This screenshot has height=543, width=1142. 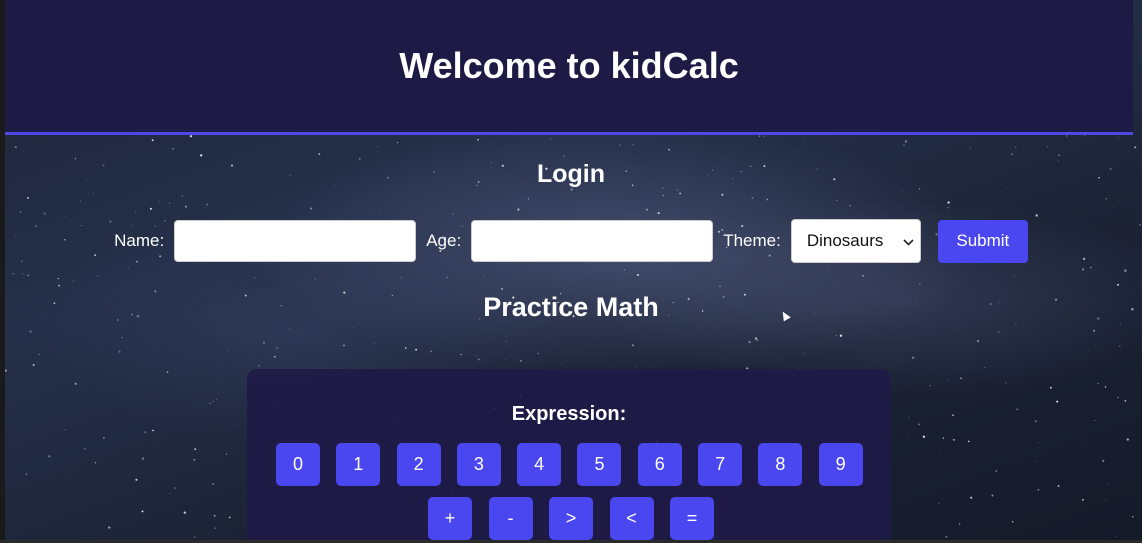 I want to click on age-input, so click(x=592, y=241).